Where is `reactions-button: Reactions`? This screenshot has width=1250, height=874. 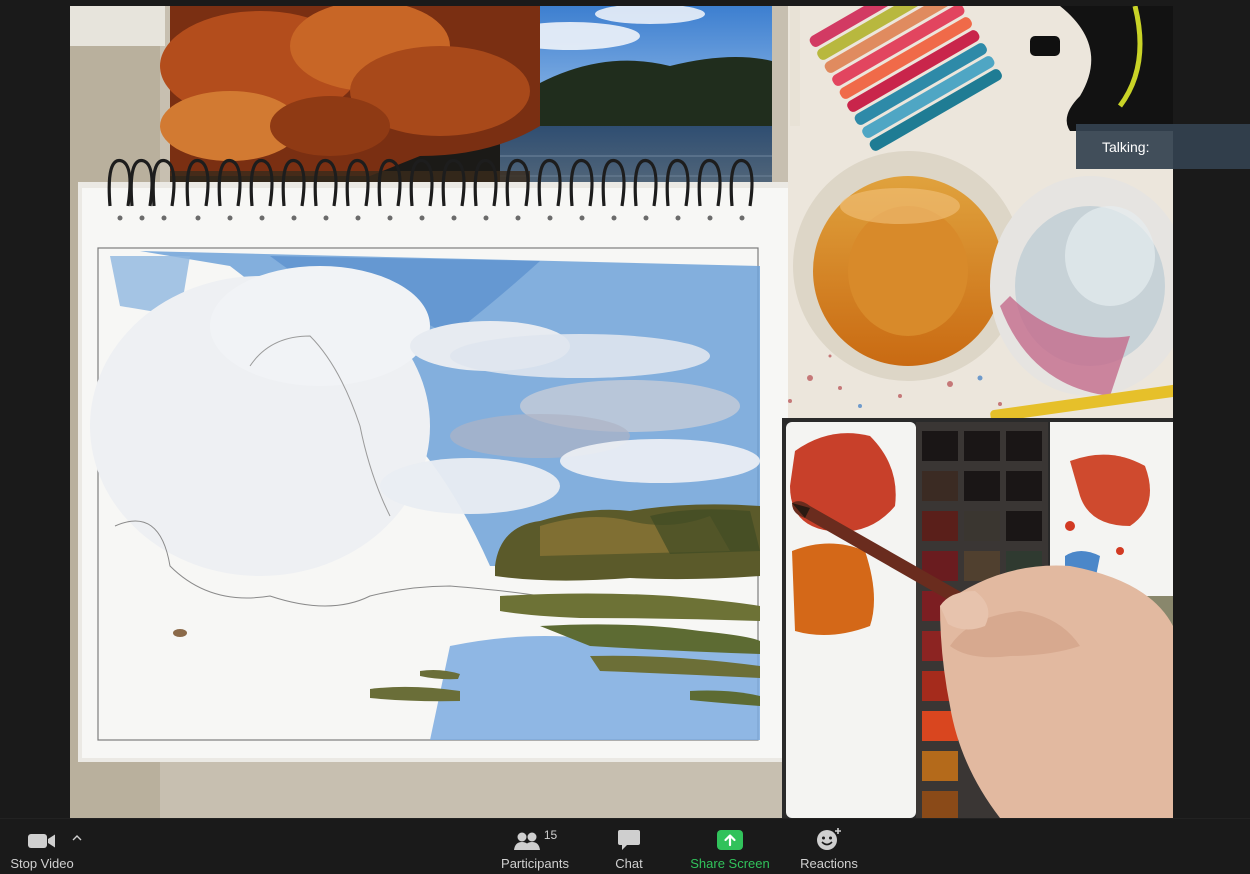 reactions-button: Reactions is located at coordinates (829, 846).